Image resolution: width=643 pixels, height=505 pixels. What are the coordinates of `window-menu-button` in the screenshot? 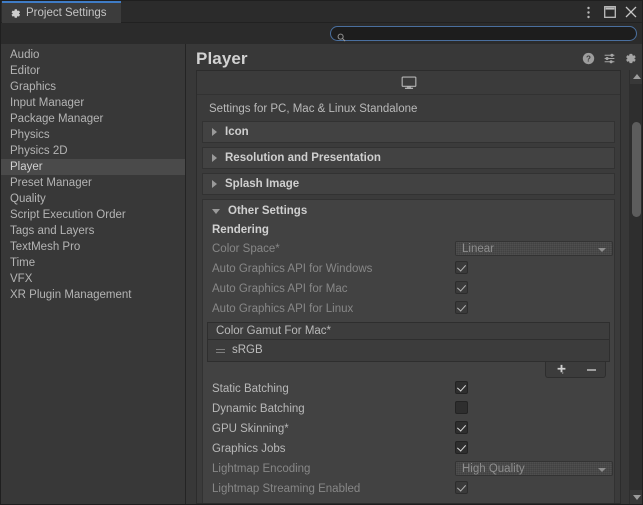 It's located at (588, 12).